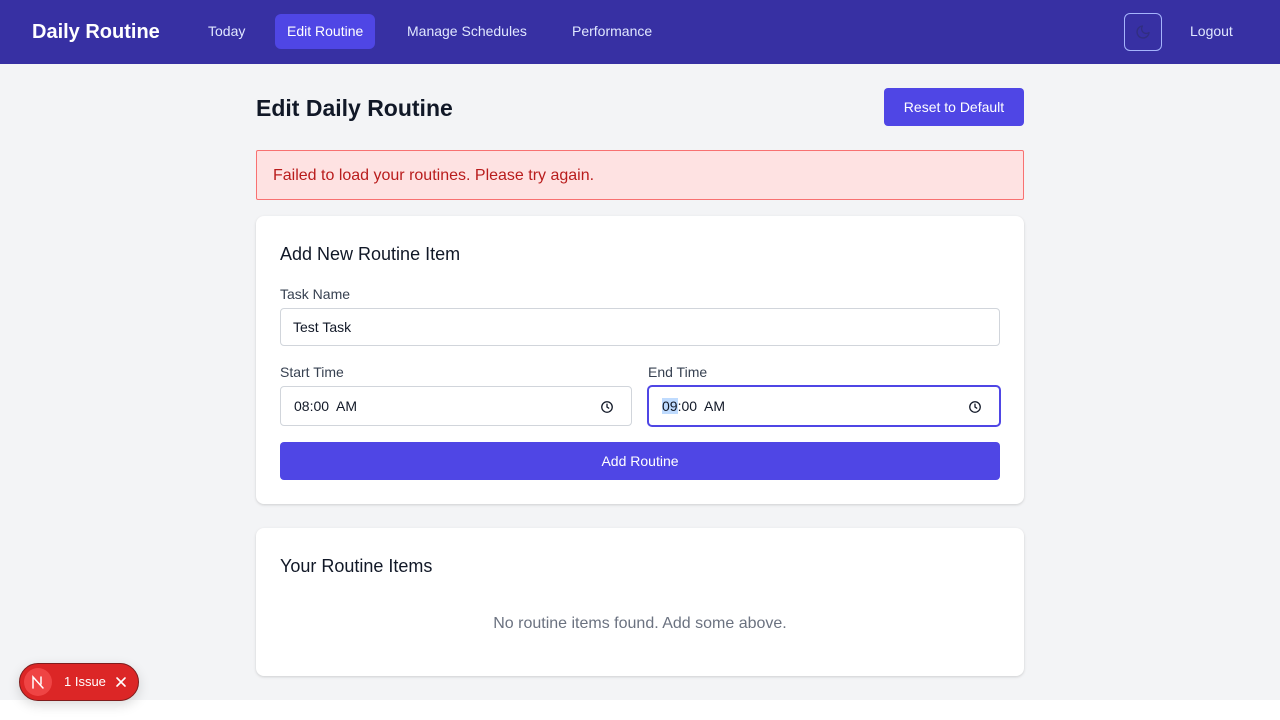 Image resolution: width=1280 pixels, height=720 pixels. Describe the element at coordinates (1211, 31) in the screenshot. I see `logout-link: Logout` at that location.